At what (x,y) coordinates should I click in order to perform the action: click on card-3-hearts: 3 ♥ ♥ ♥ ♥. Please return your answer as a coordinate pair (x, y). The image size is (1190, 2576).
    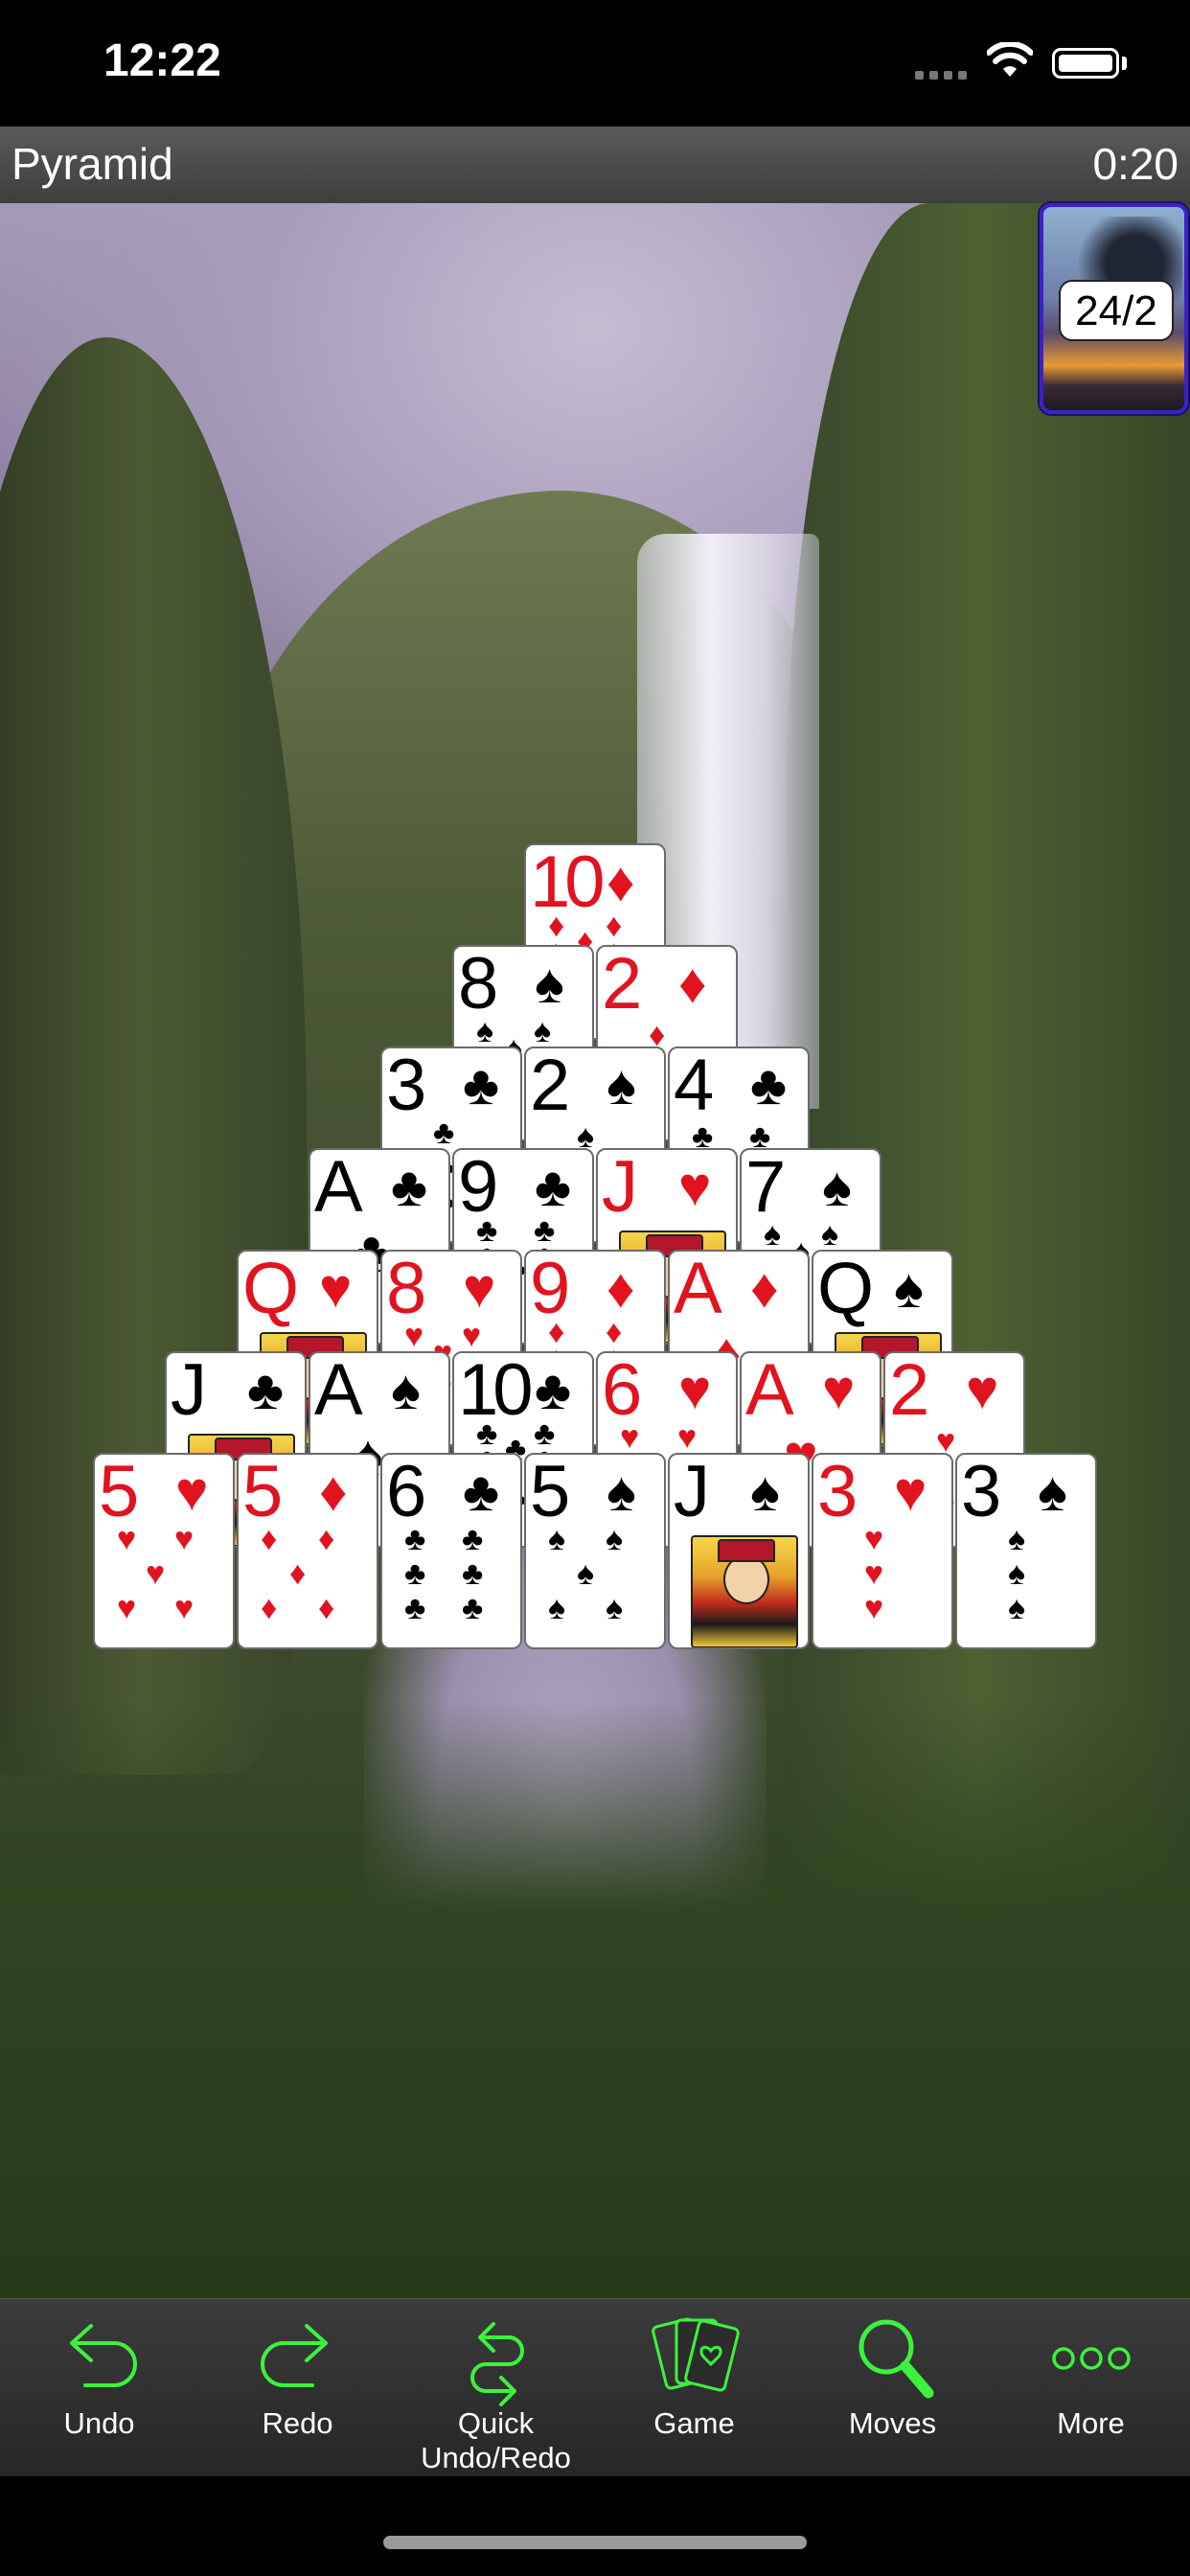
    Looking at the image, I should click on (883, 1551).